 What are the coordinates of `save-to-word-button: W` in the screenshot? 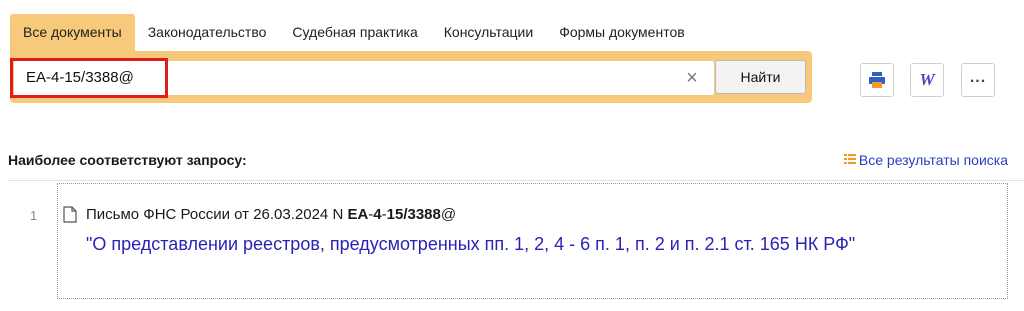 It's located at (927, 80).